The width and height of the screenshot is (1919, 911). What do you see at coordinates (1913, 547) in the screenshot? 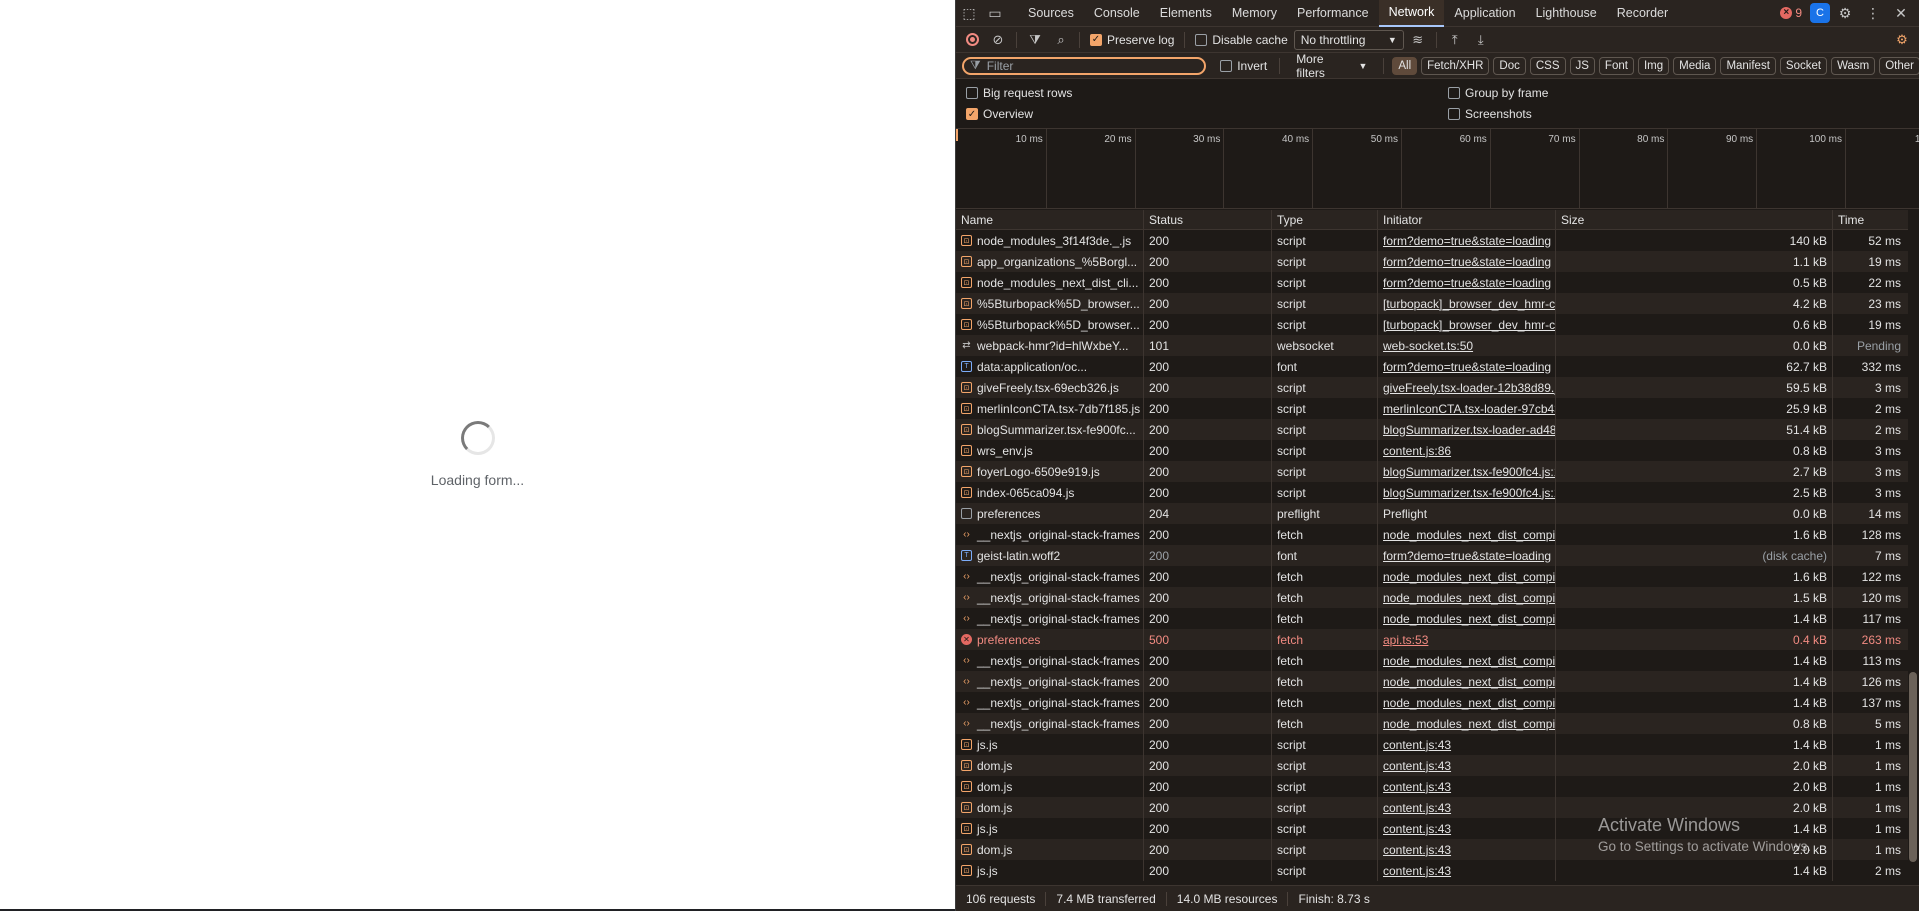
I see `request-table-scrollbar` at bounding box center [1913, 547].